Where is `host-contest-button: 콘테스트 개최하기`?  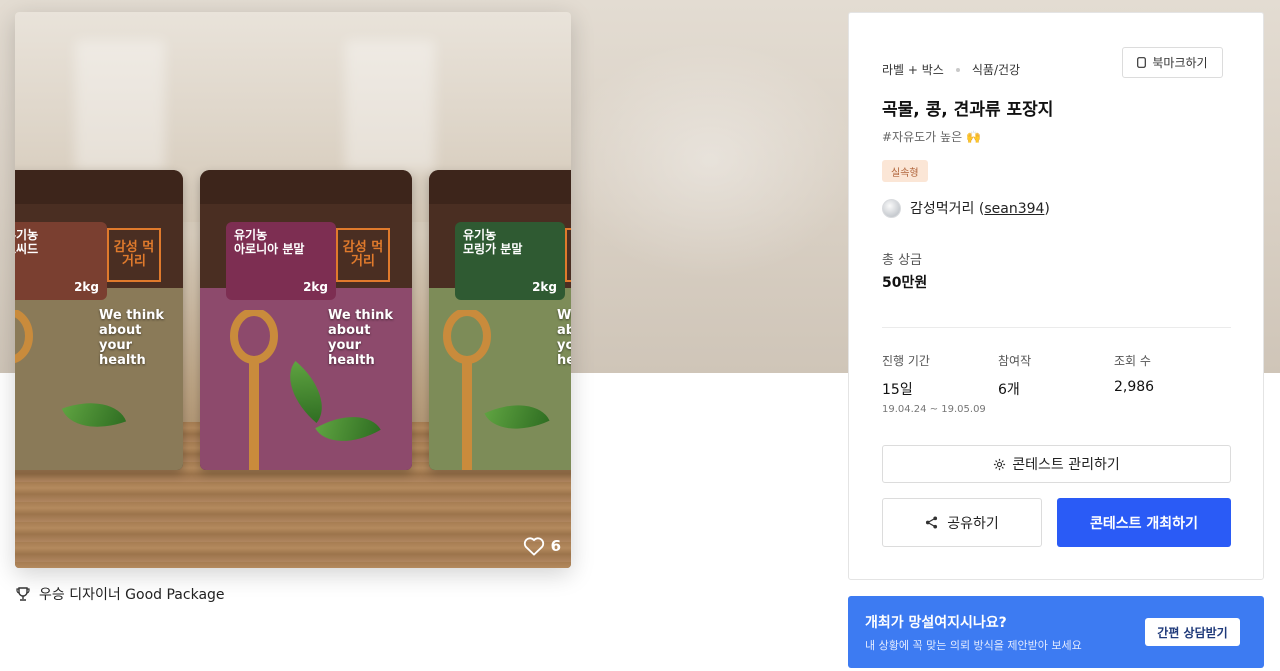 host-contest-button: 콘테스트 개최하기 is located at coordinates (1144, 522).